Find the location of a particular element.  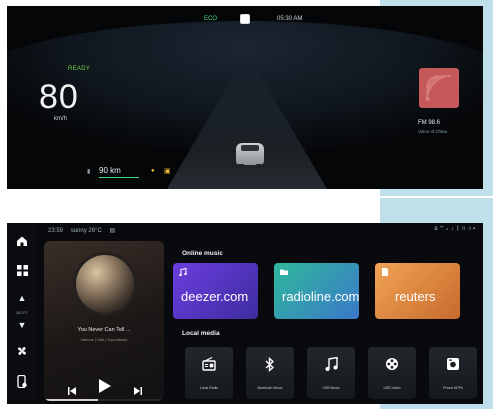

sidebar: ▲ 26.5°C ▼ is located at coordinates (22, 313).